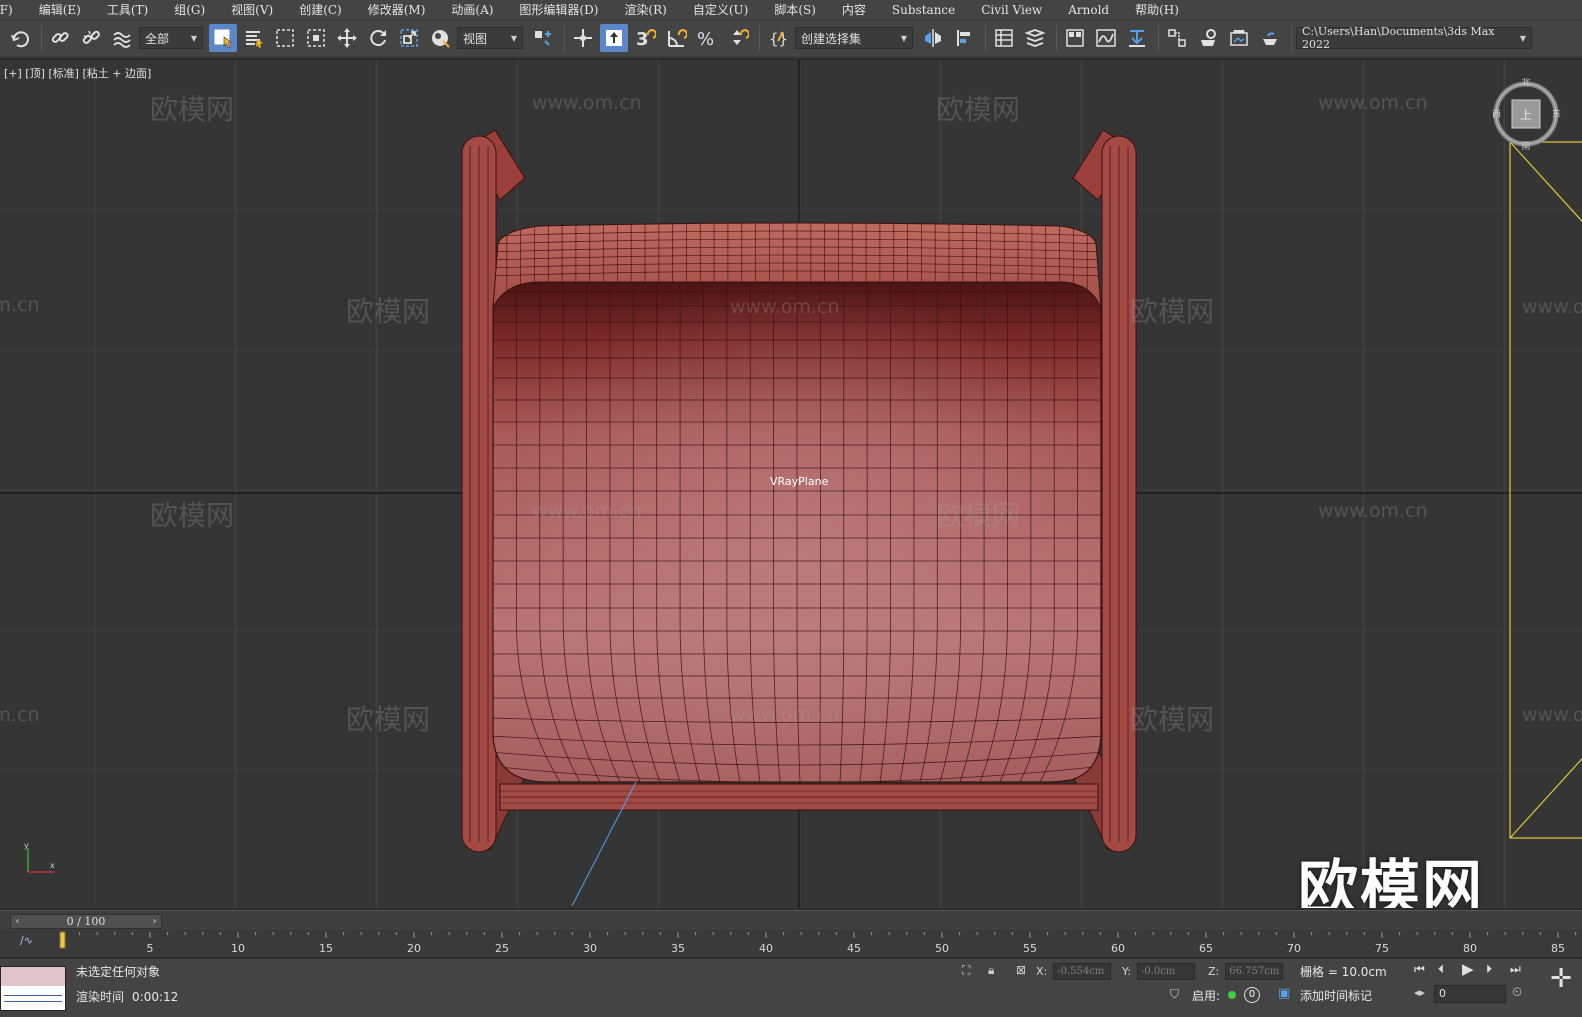 This screenshot has height=1017, width=1582. What do you see at coordinates (1252, 995) in the screenshot?
I see `enable-count-badge: 0` at bounding box center [1252, 995].